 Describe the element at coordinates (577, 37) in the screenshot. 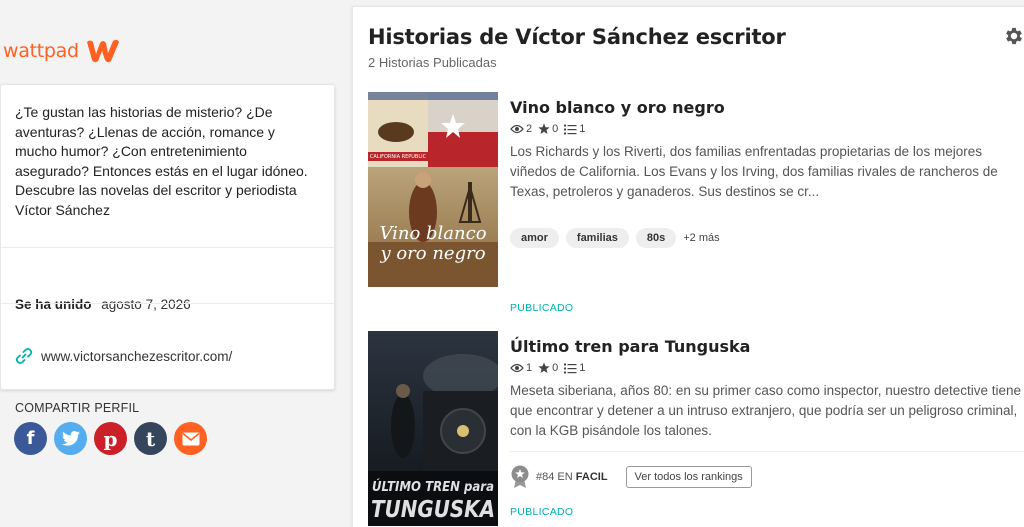

I see `page-title: Historias de Víctor Sánchez escritor` at that location.